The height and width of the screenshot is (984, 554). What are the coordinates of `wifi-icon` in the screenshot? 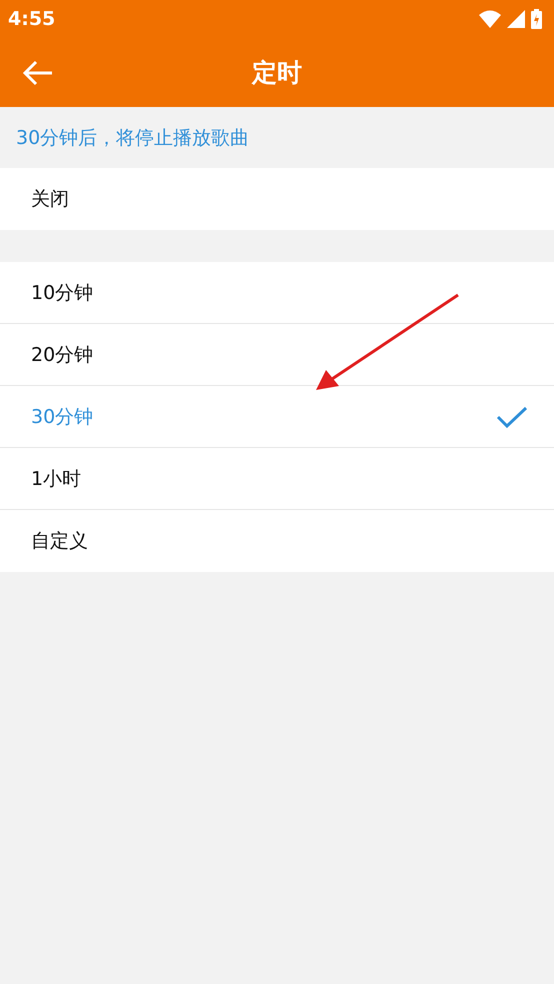 It's located at (490, 19).